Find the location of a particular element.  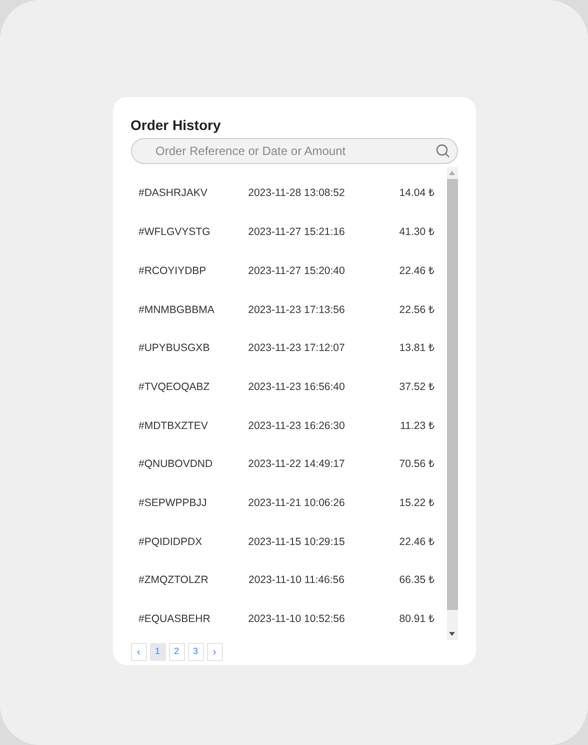

order-amount: 80.91 ₺ is located at coordinates (416, 620).